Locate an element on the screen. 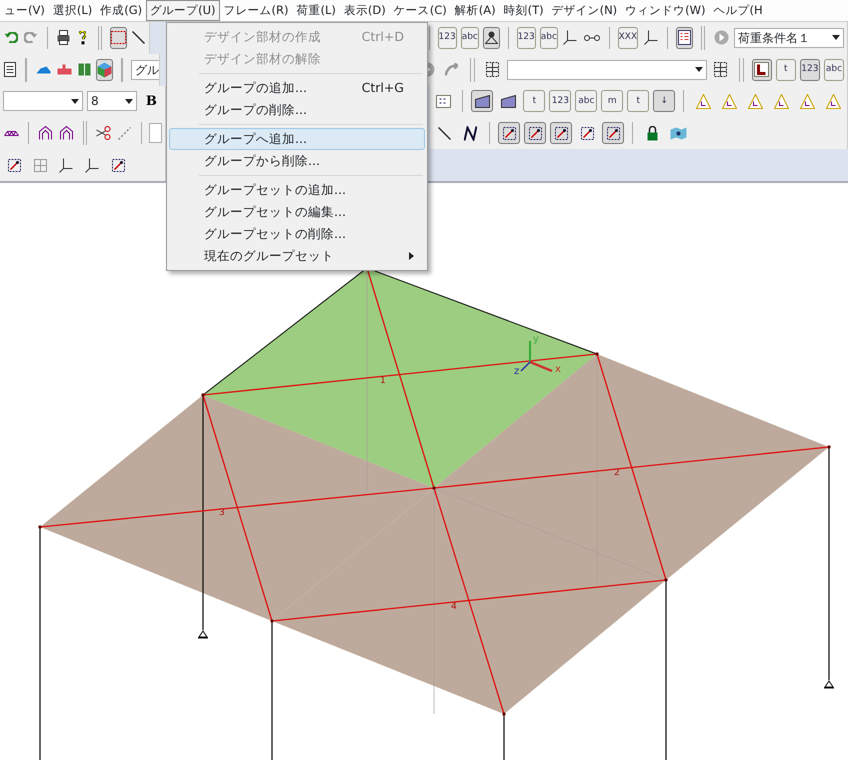 The width and height of the screenshot is (848, 760). plate-label: 1 is located at coordinates (383, 381).